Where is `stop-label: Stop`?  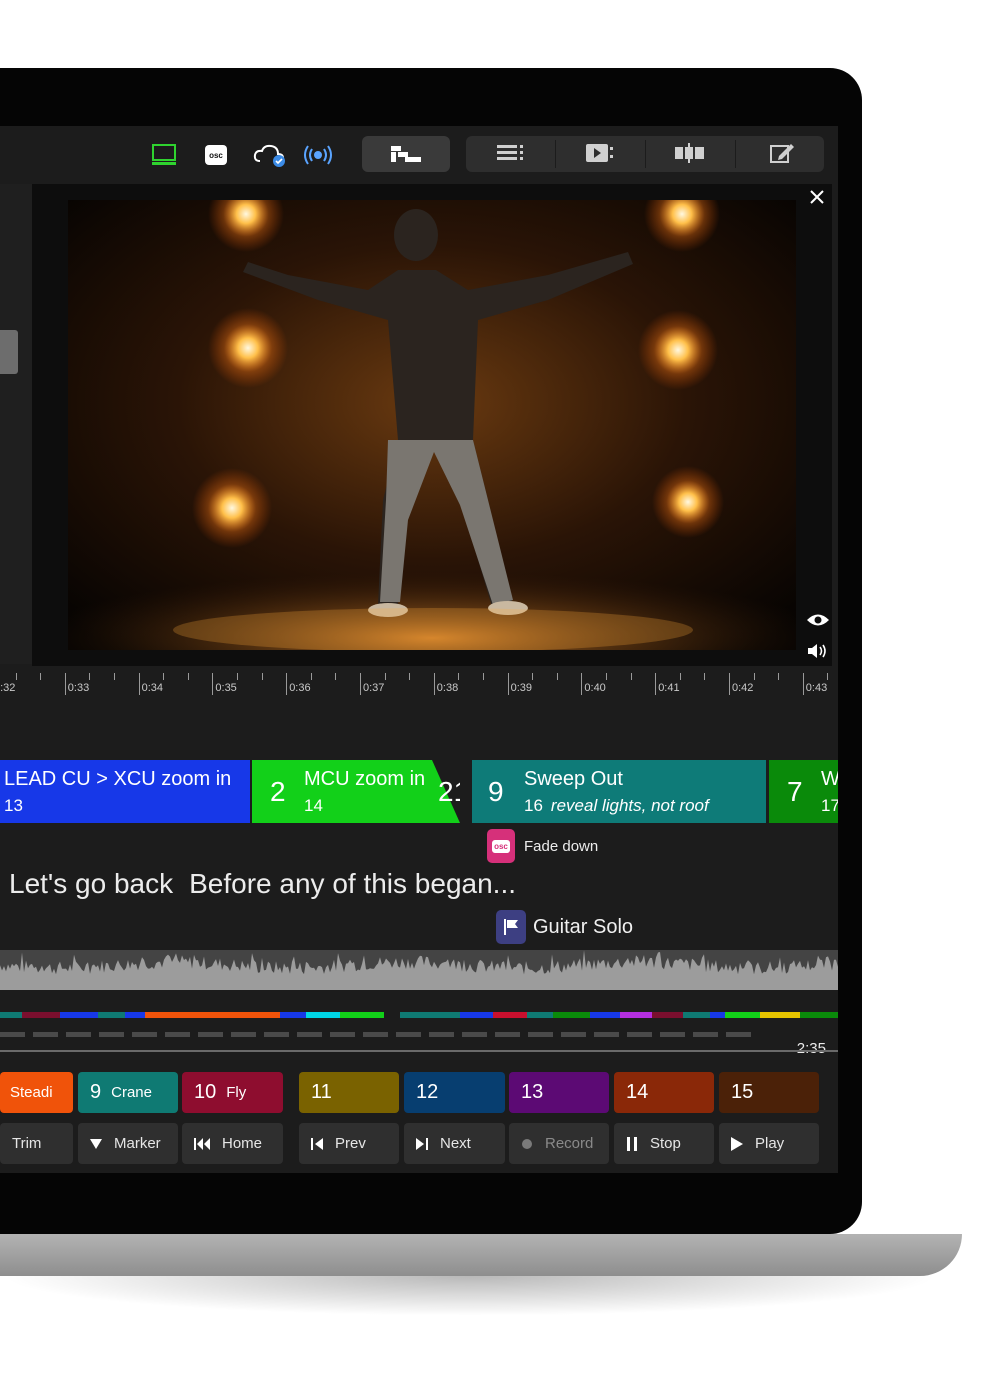 stop-label: Stop is located at coordinates (665, 1143).